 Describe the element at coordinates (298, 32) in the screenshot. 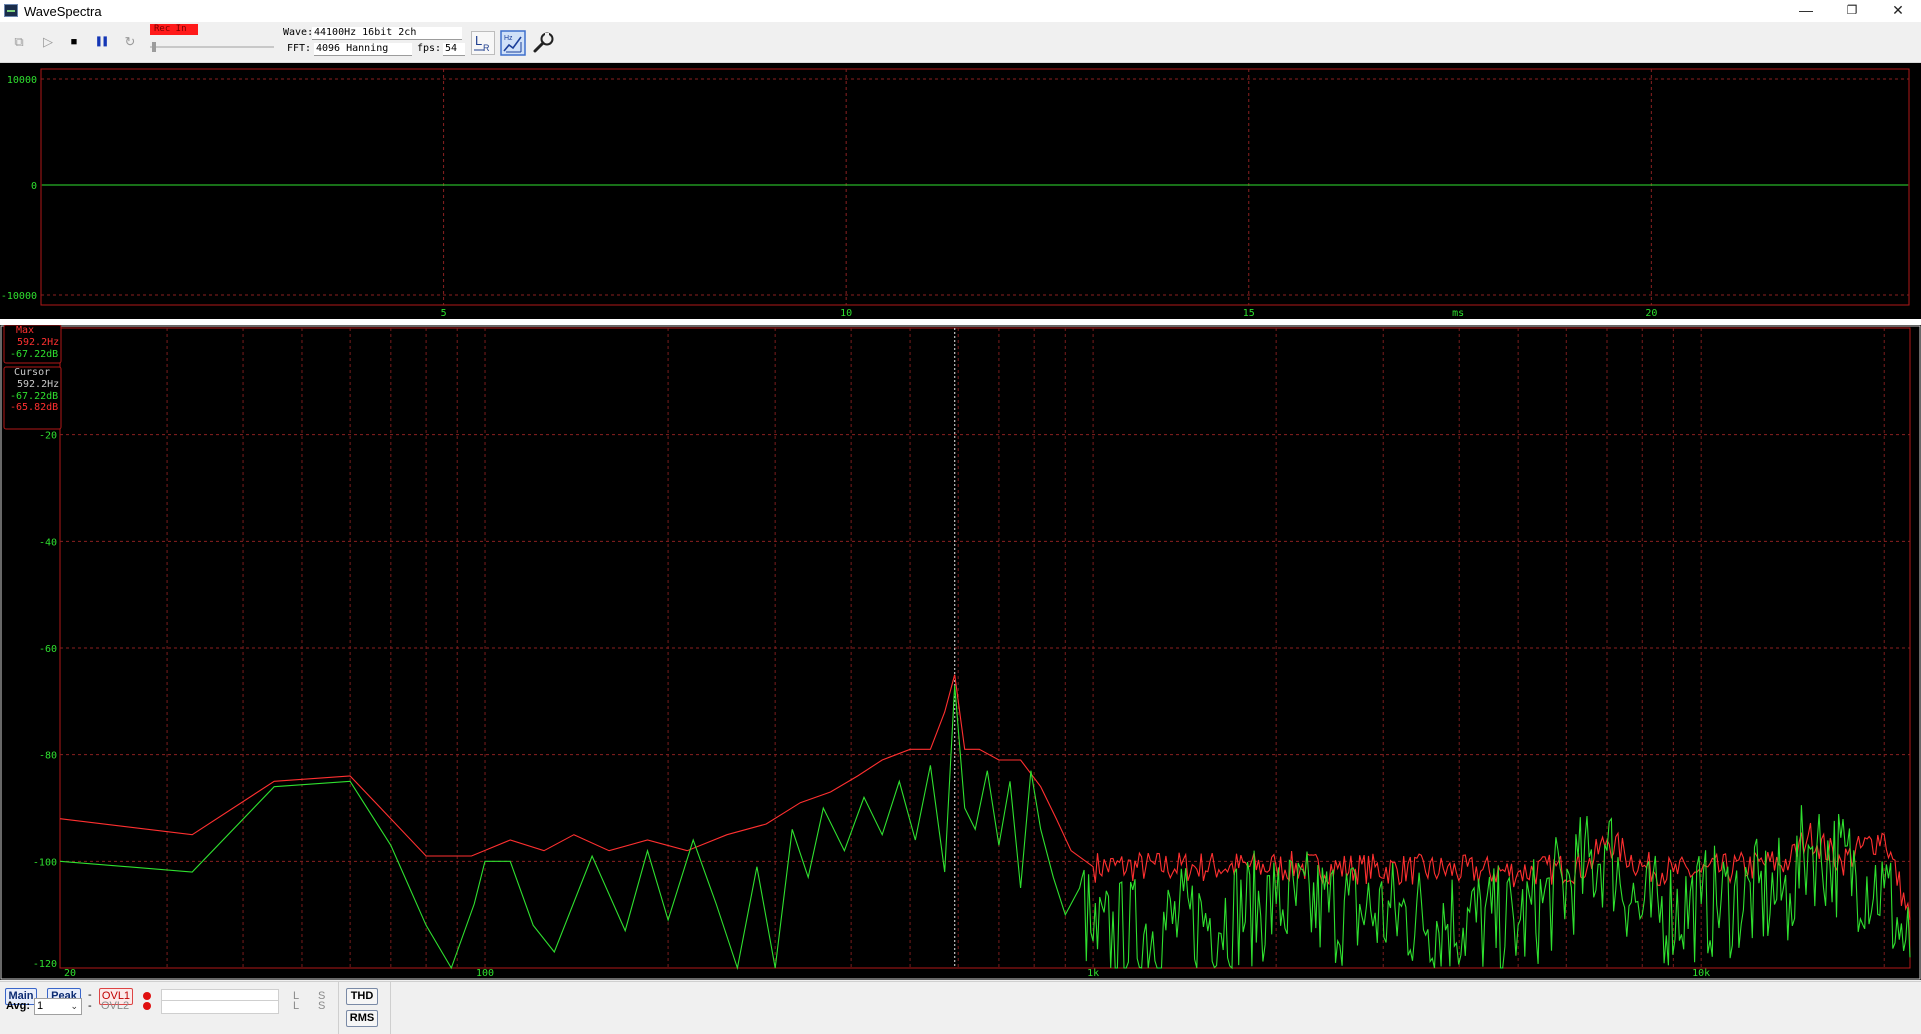

I see `wave-label: Wave:` at that location.